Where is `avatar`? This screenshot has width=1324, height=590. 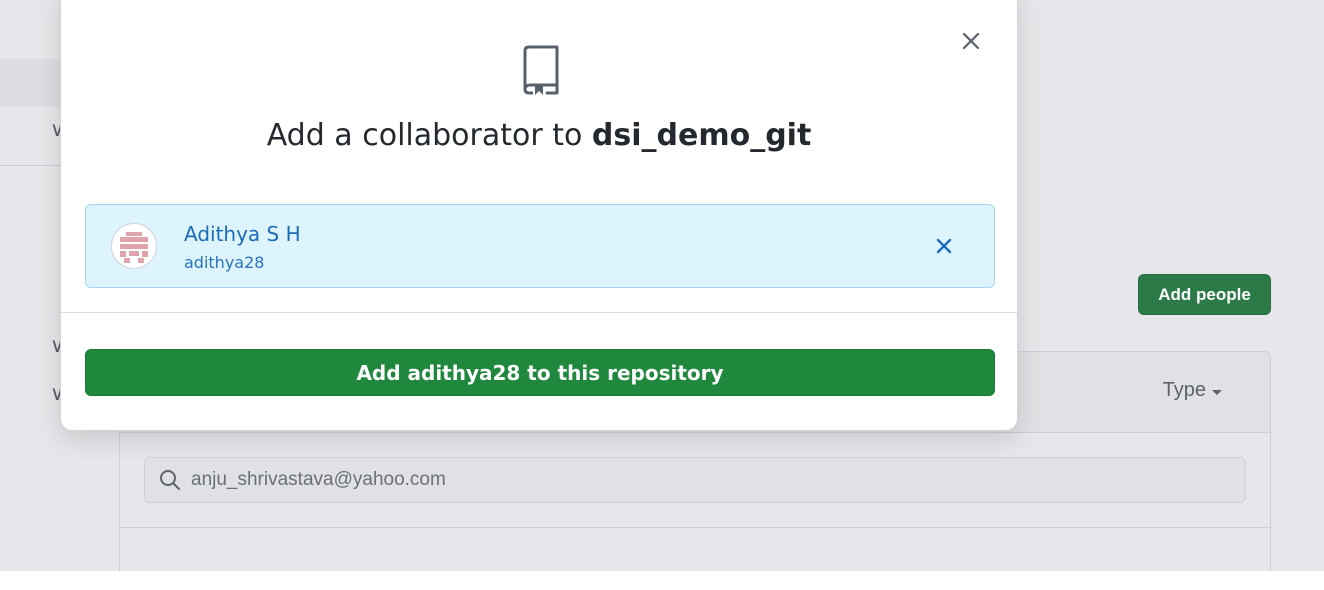 avatar is located at coordinates (134, 246).